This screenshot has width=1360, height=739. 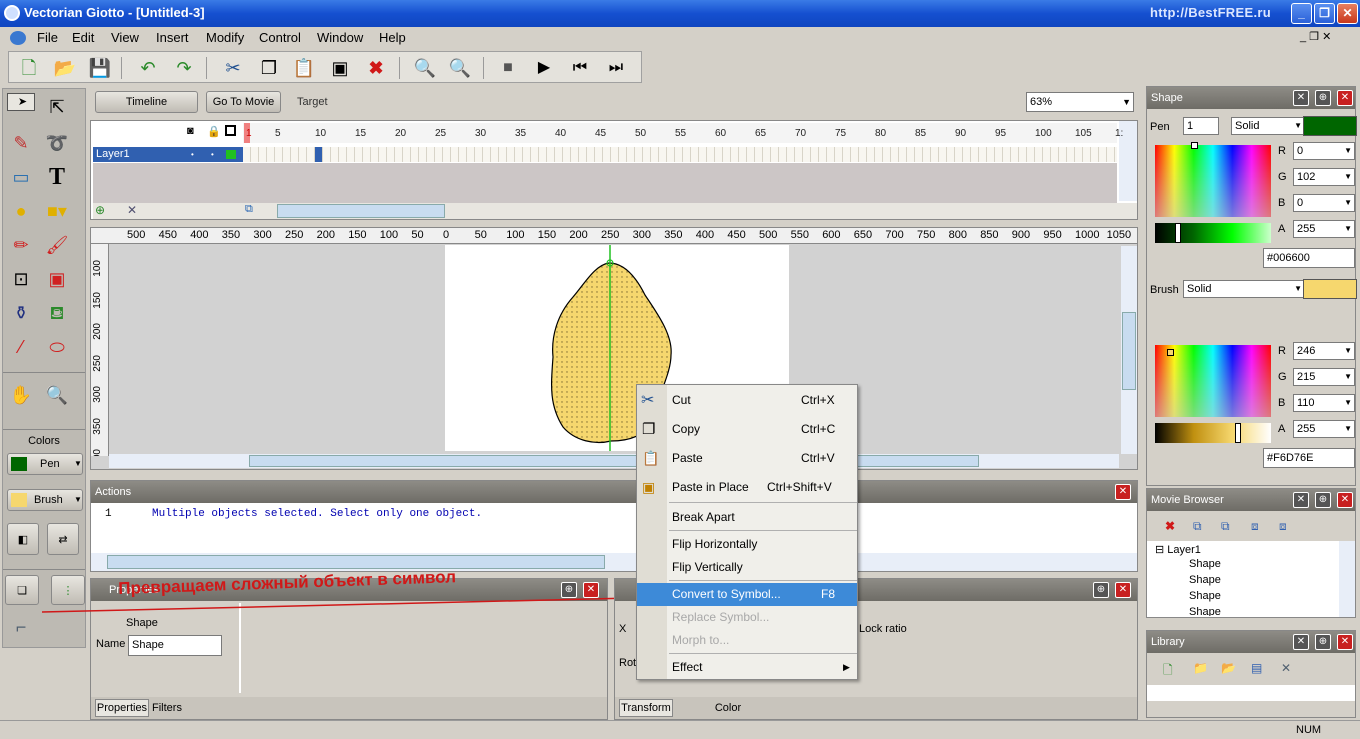 I want to click on go-to-movie-button: Go To Movie, so click(x=243, y=102).